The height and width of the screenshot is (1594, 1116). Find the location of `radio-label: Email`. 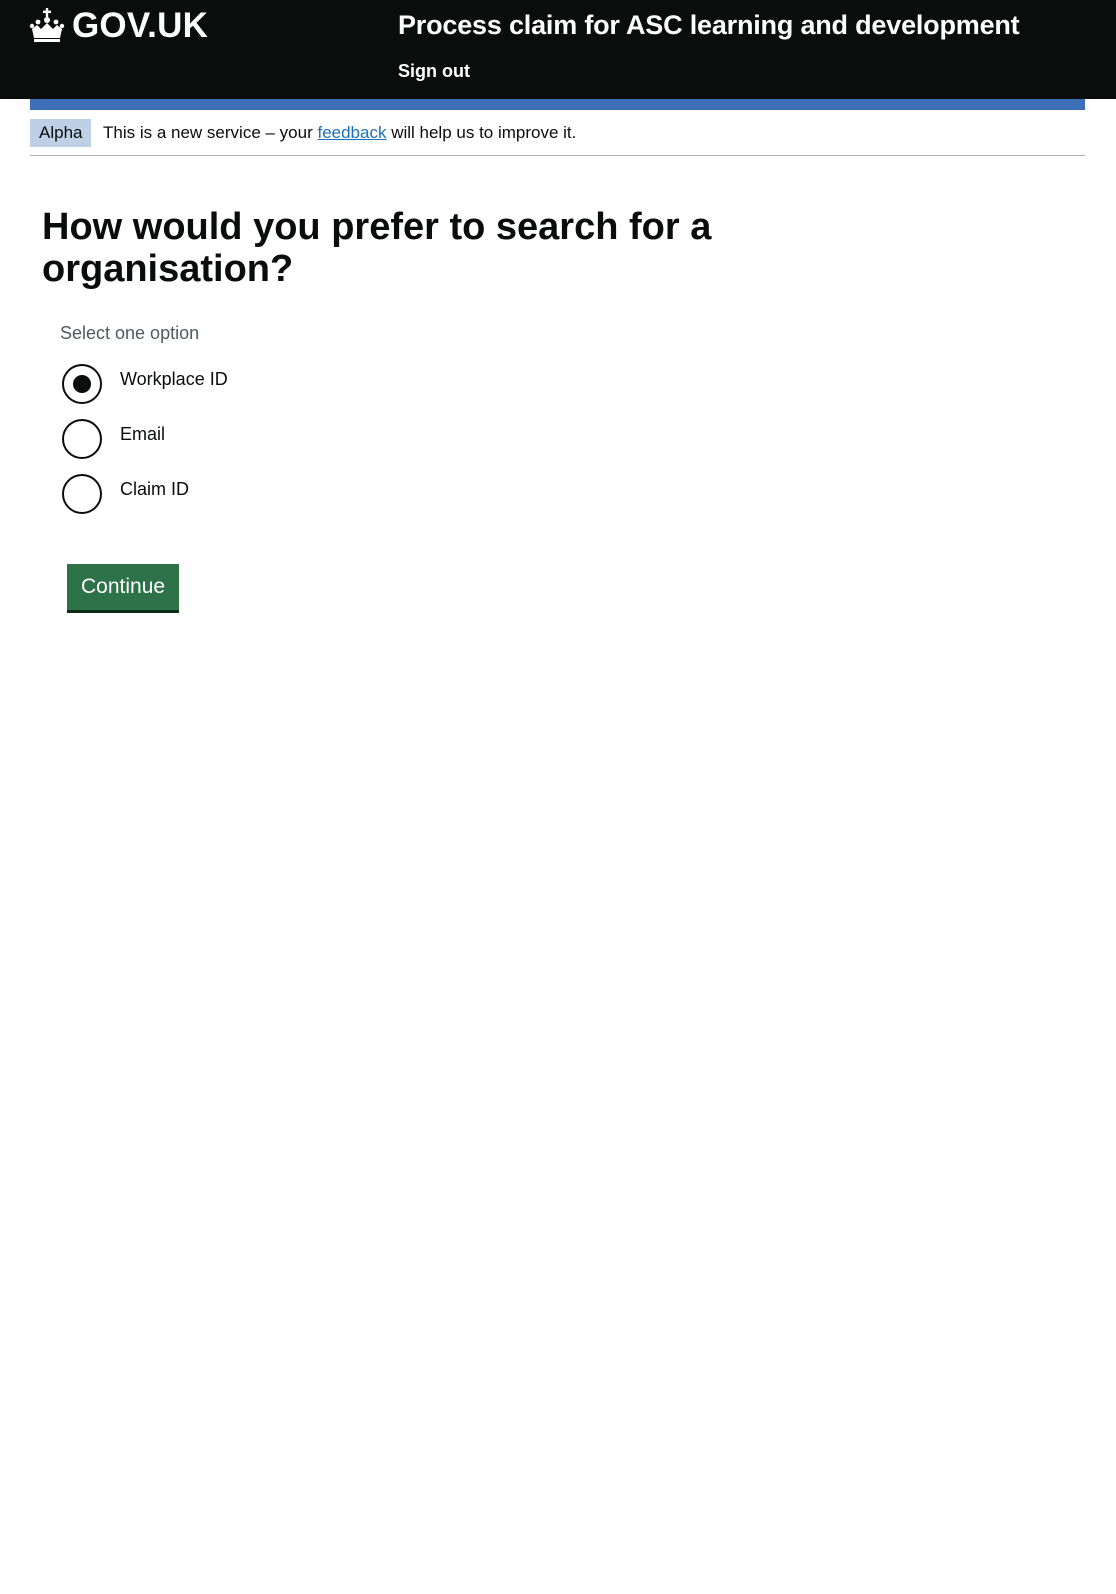

radio-label: Email is located at coordinates (142, 434).